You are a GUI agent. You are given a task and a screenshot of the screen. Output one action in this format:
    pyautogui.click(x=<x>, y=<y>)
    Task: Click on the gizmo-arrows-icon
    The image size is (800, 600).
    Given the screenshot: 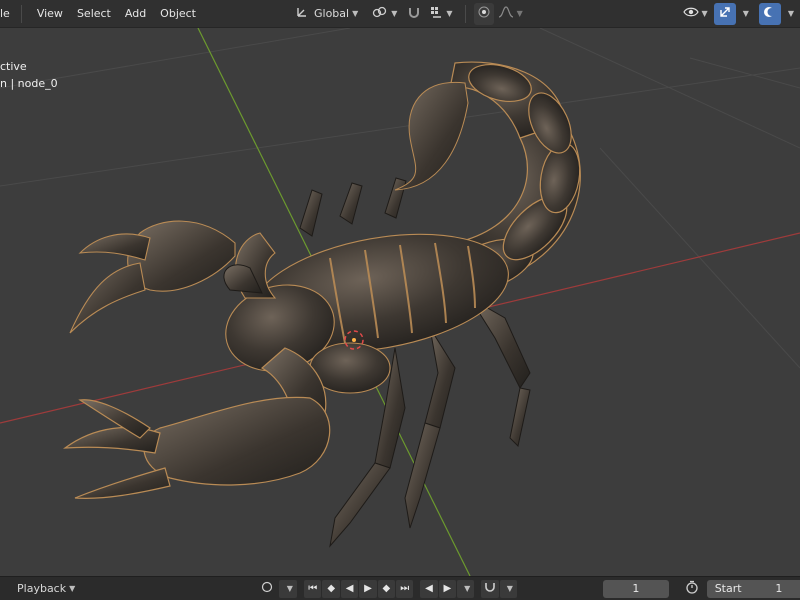 What is the action you would take?
    pyautogui.click(x=725, y=13)
    